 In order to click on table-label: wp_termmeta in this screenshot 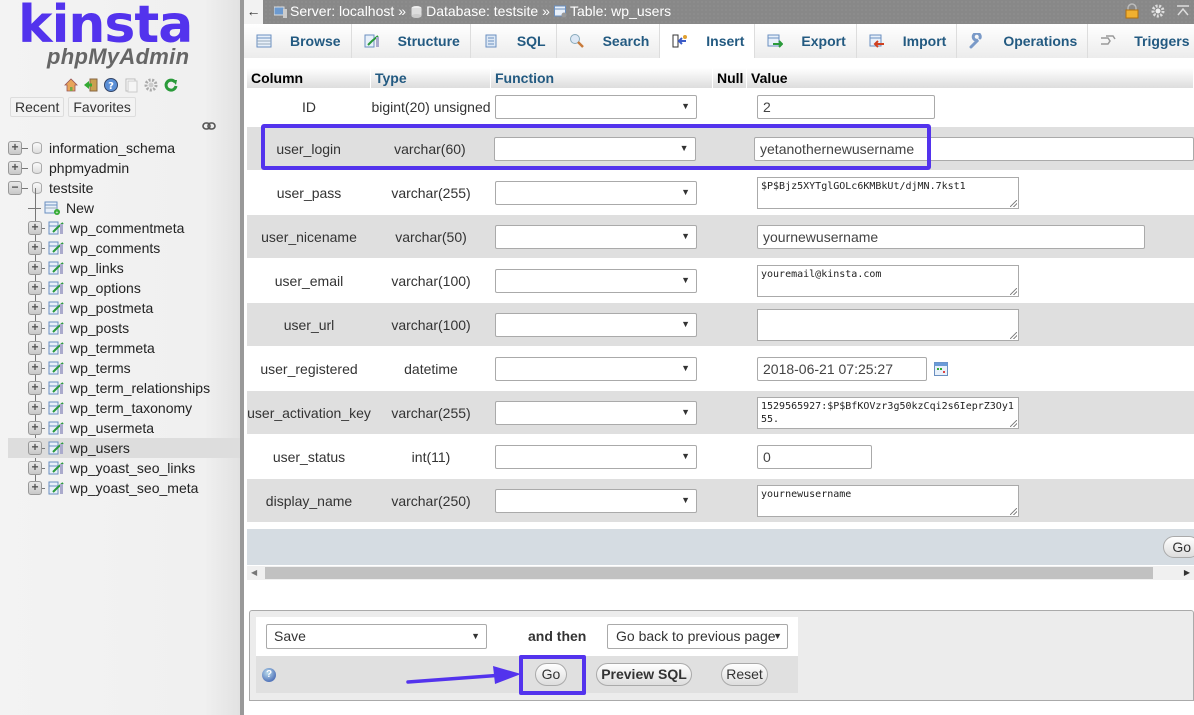, I will do `click(112, 348)`.